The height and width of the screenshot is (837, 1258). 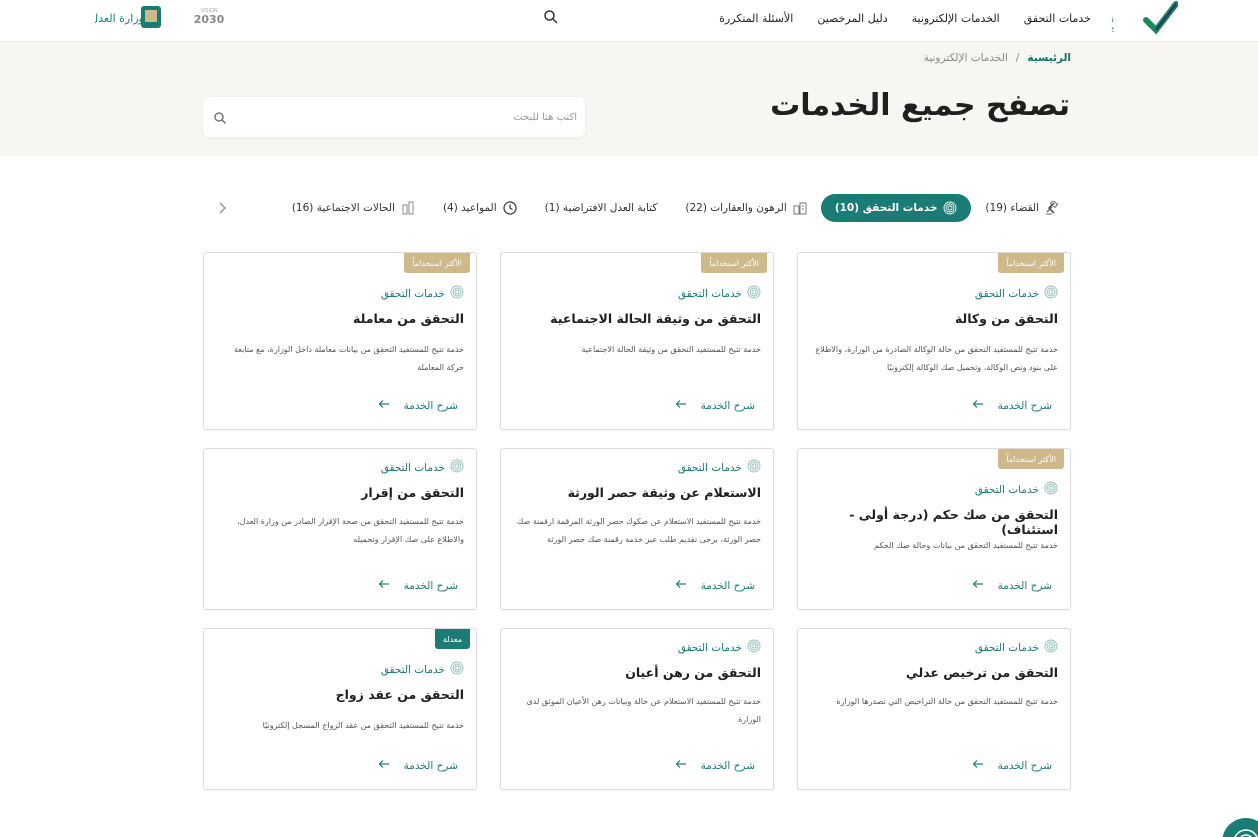 I want to click on tab-virtual-notary: كتابة العدل الافتراضية (1), so click(x=601, y=208).